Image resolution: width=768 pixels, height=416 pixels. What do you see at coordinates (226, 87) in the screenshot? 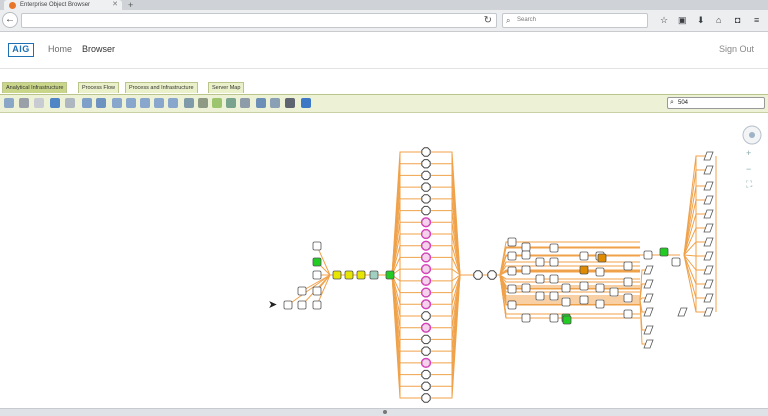
I see `tab-server-map: Server Map` at bounding box center [226, 87].